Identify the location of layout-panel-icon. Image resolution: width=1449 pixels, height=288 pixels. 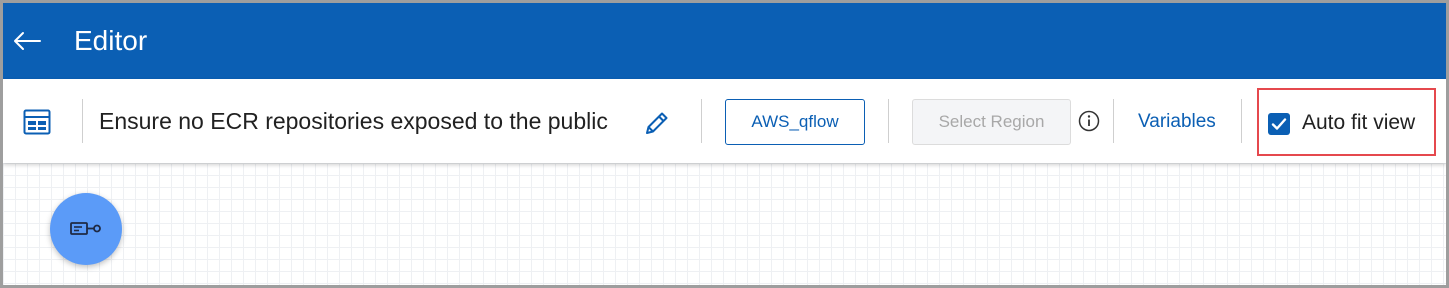
(37, 122).